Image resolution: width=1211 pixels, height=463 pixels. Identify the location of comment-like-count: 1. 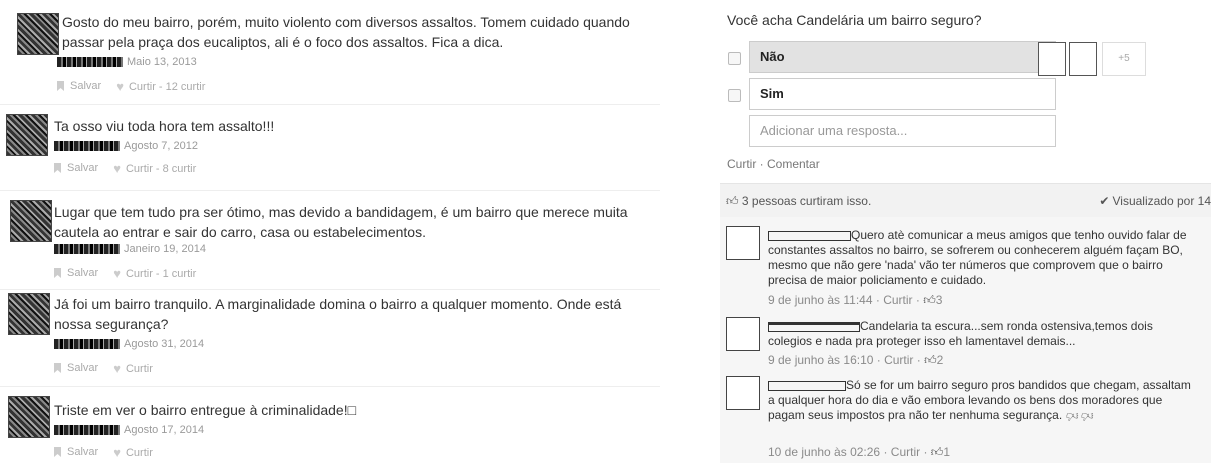
(946, 452).